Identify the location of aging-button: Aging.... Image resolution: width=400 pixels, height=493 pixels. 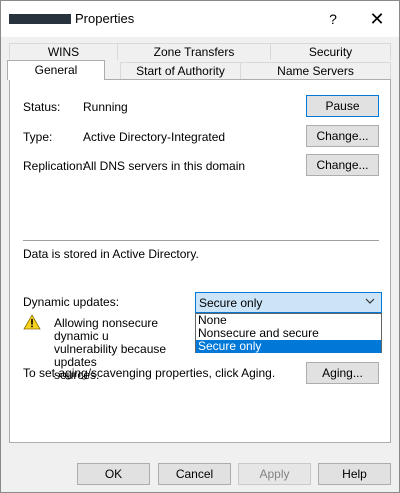
(342, 373).